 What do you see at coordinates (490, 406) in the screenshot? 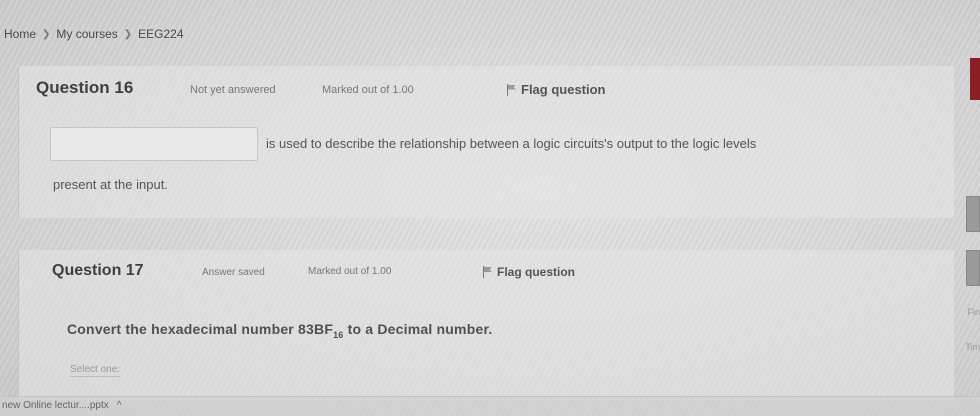
I see `download-bar: new Online lectur....pptx ^` at bounding box center [490, 406].